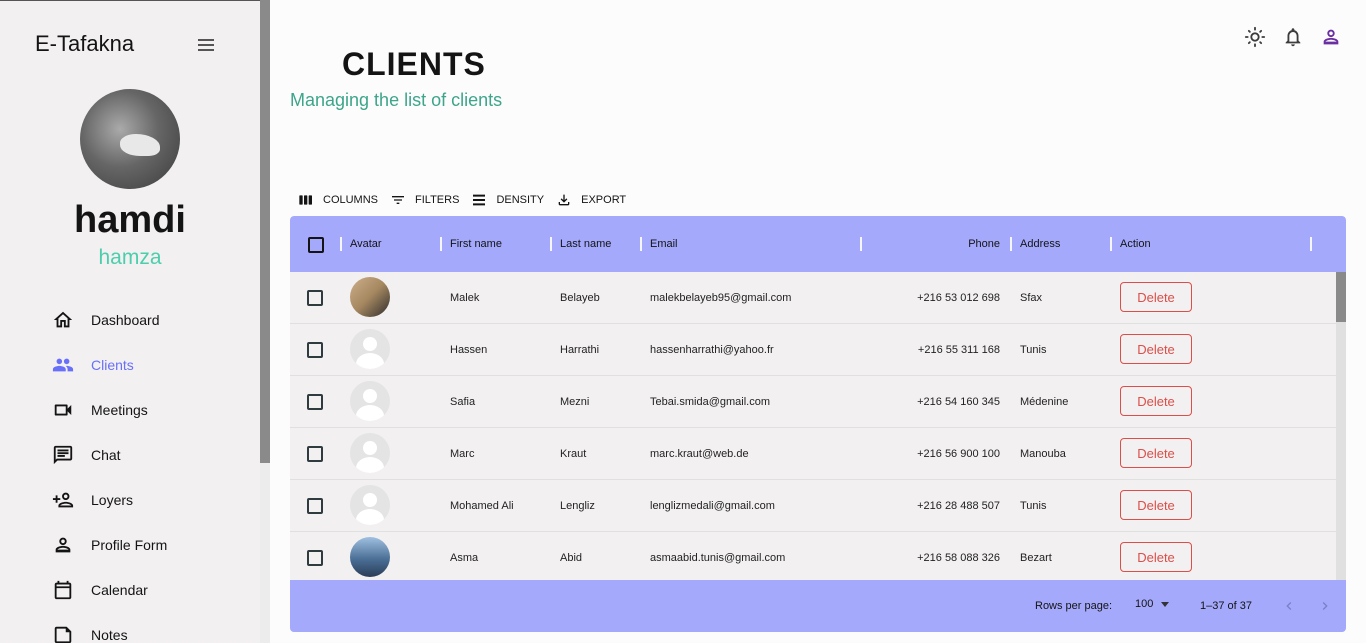  I want to click on sidebar-item-chat: Chat, so click(130, 454).